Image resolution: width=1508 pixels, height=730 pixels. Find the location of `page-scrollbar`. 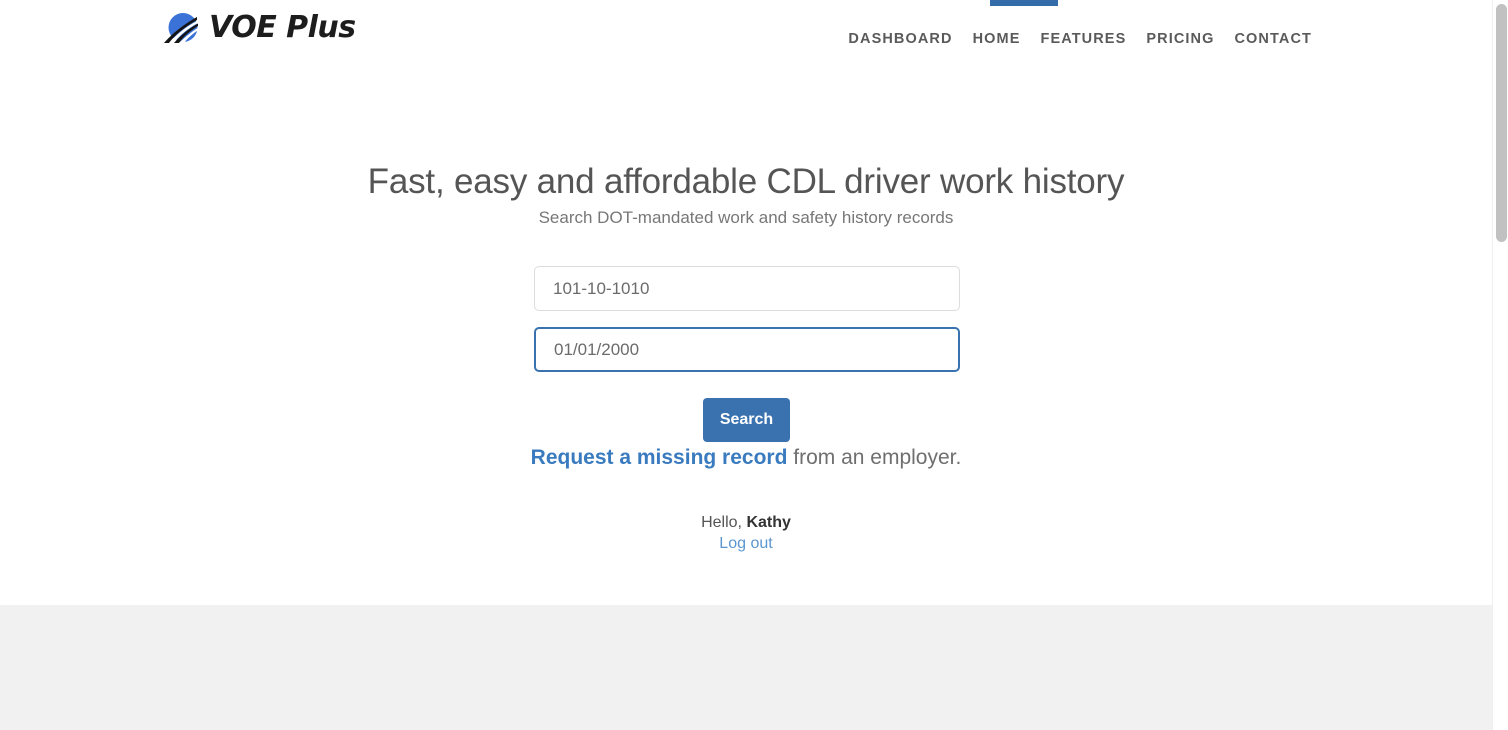

page-scrollbar is located at coordinates (1500, 365).